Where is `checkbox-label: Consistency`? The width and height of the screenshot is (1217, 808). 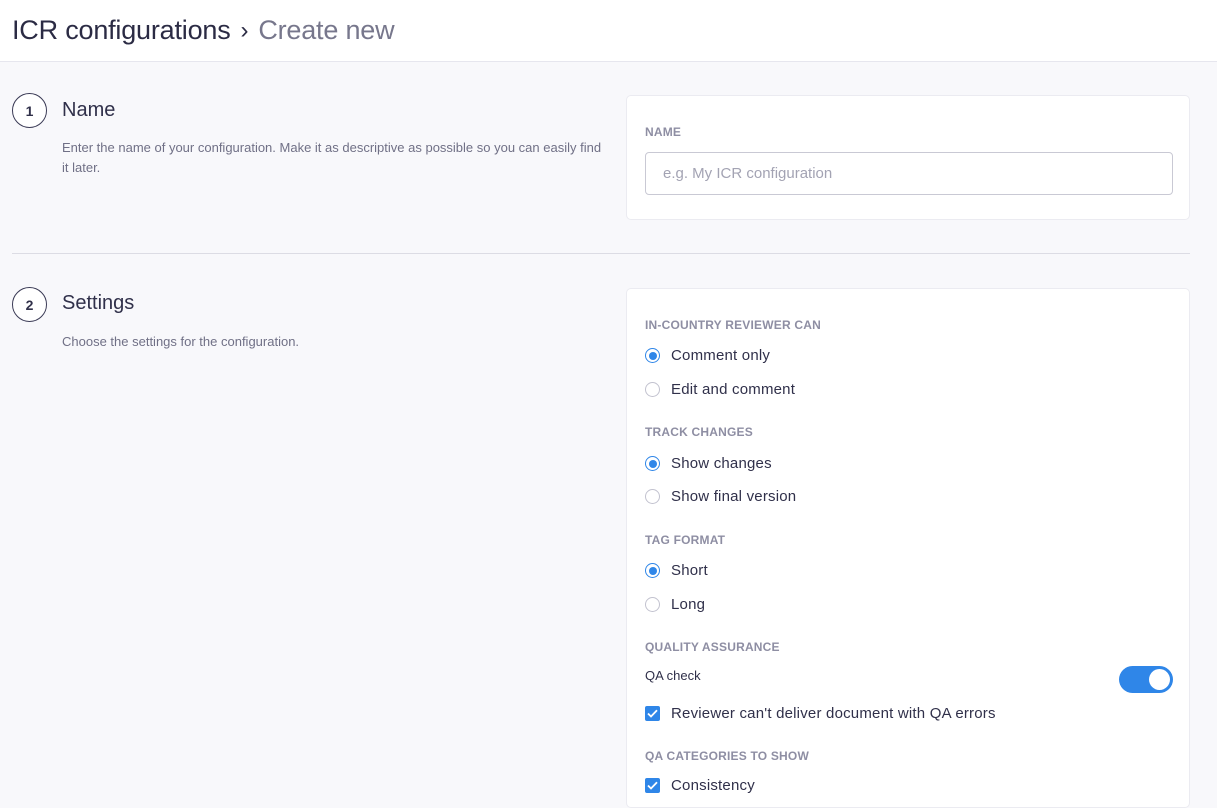 checkbox-label: Consistency is located at coordinates (713, 785).